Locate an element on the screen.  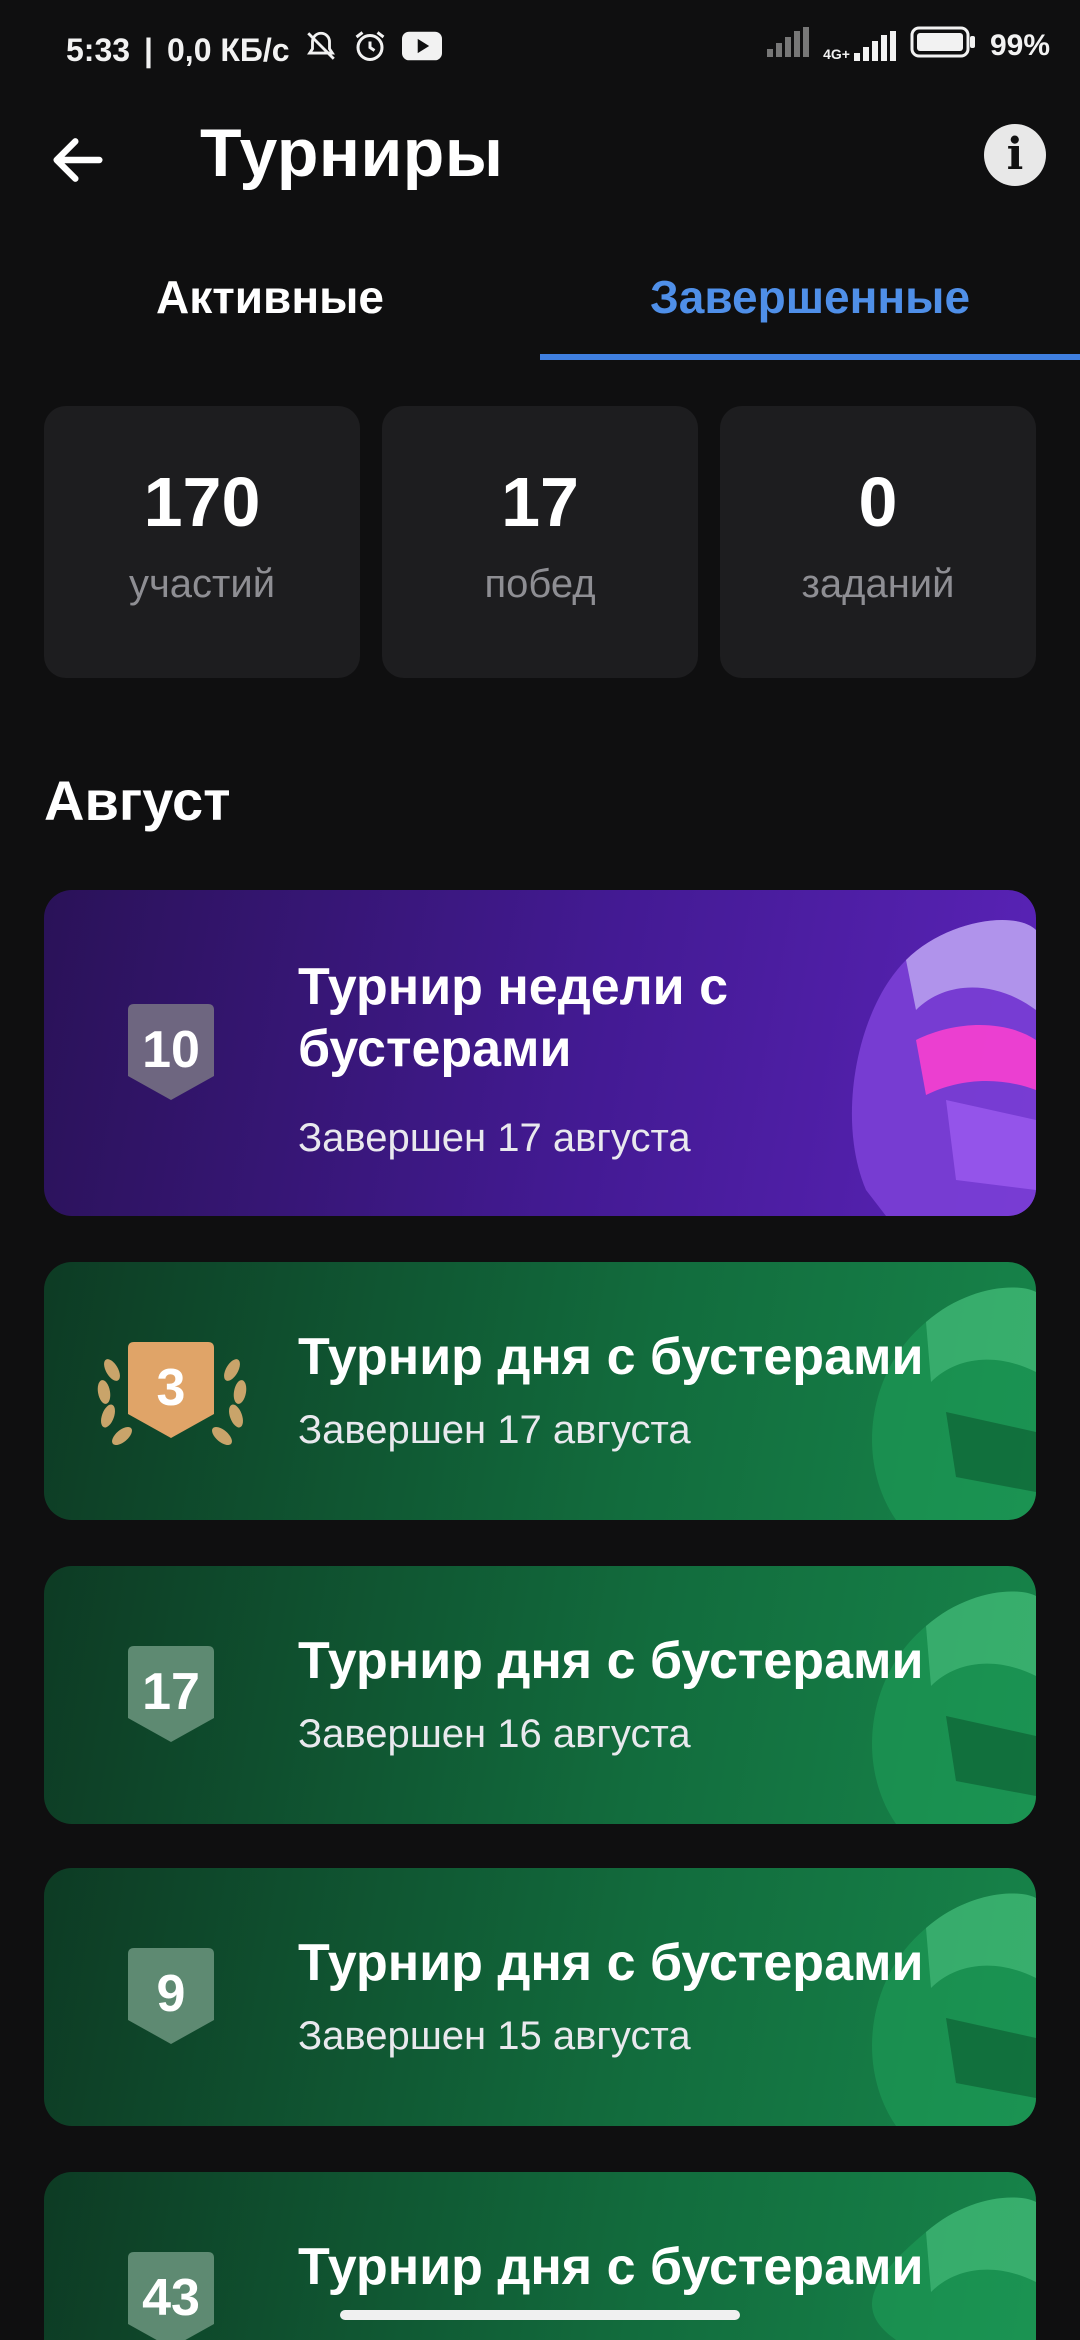
battery-icon is located at coordinates (943, 46).